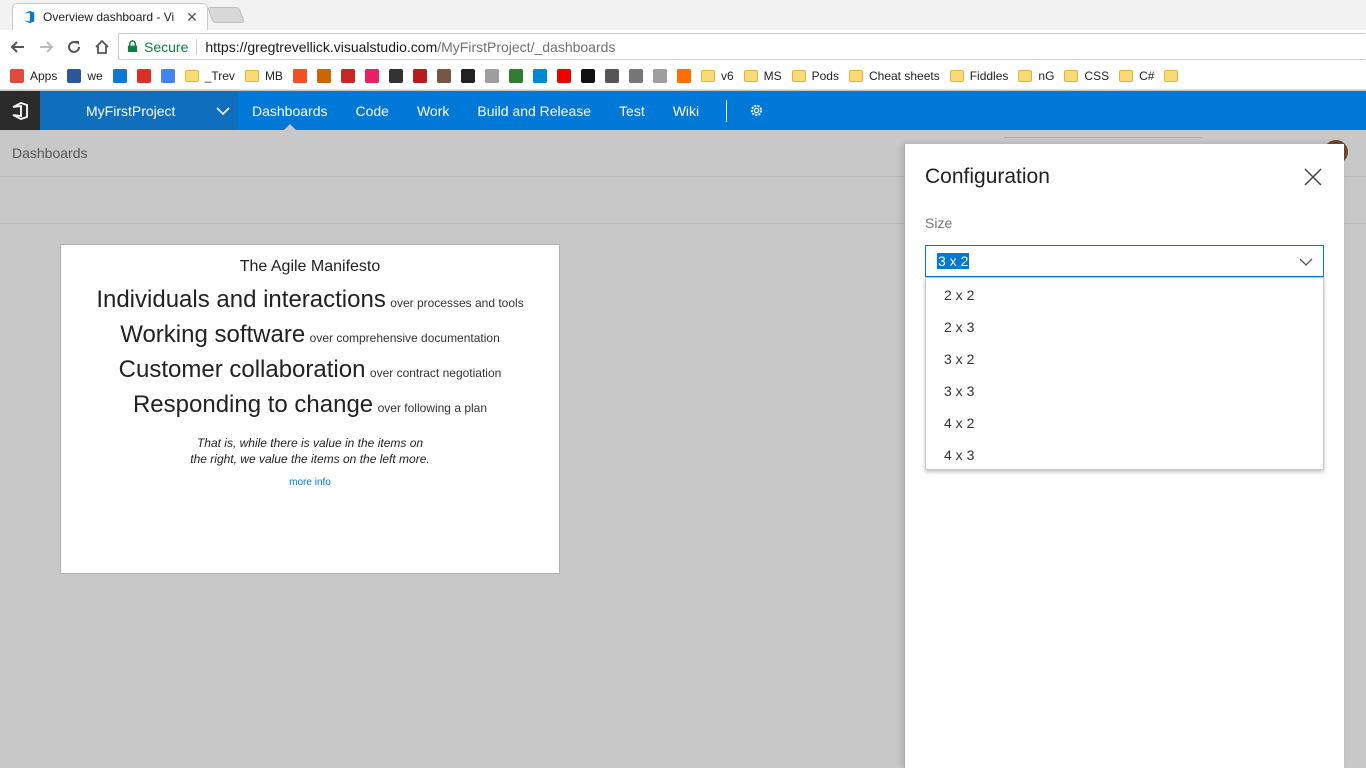 Image resolution: width=1366 pixels, height=768 pixels. Describe the element at coordinates (1313, 177) in the screenshot. I see `close-icon` at that location.